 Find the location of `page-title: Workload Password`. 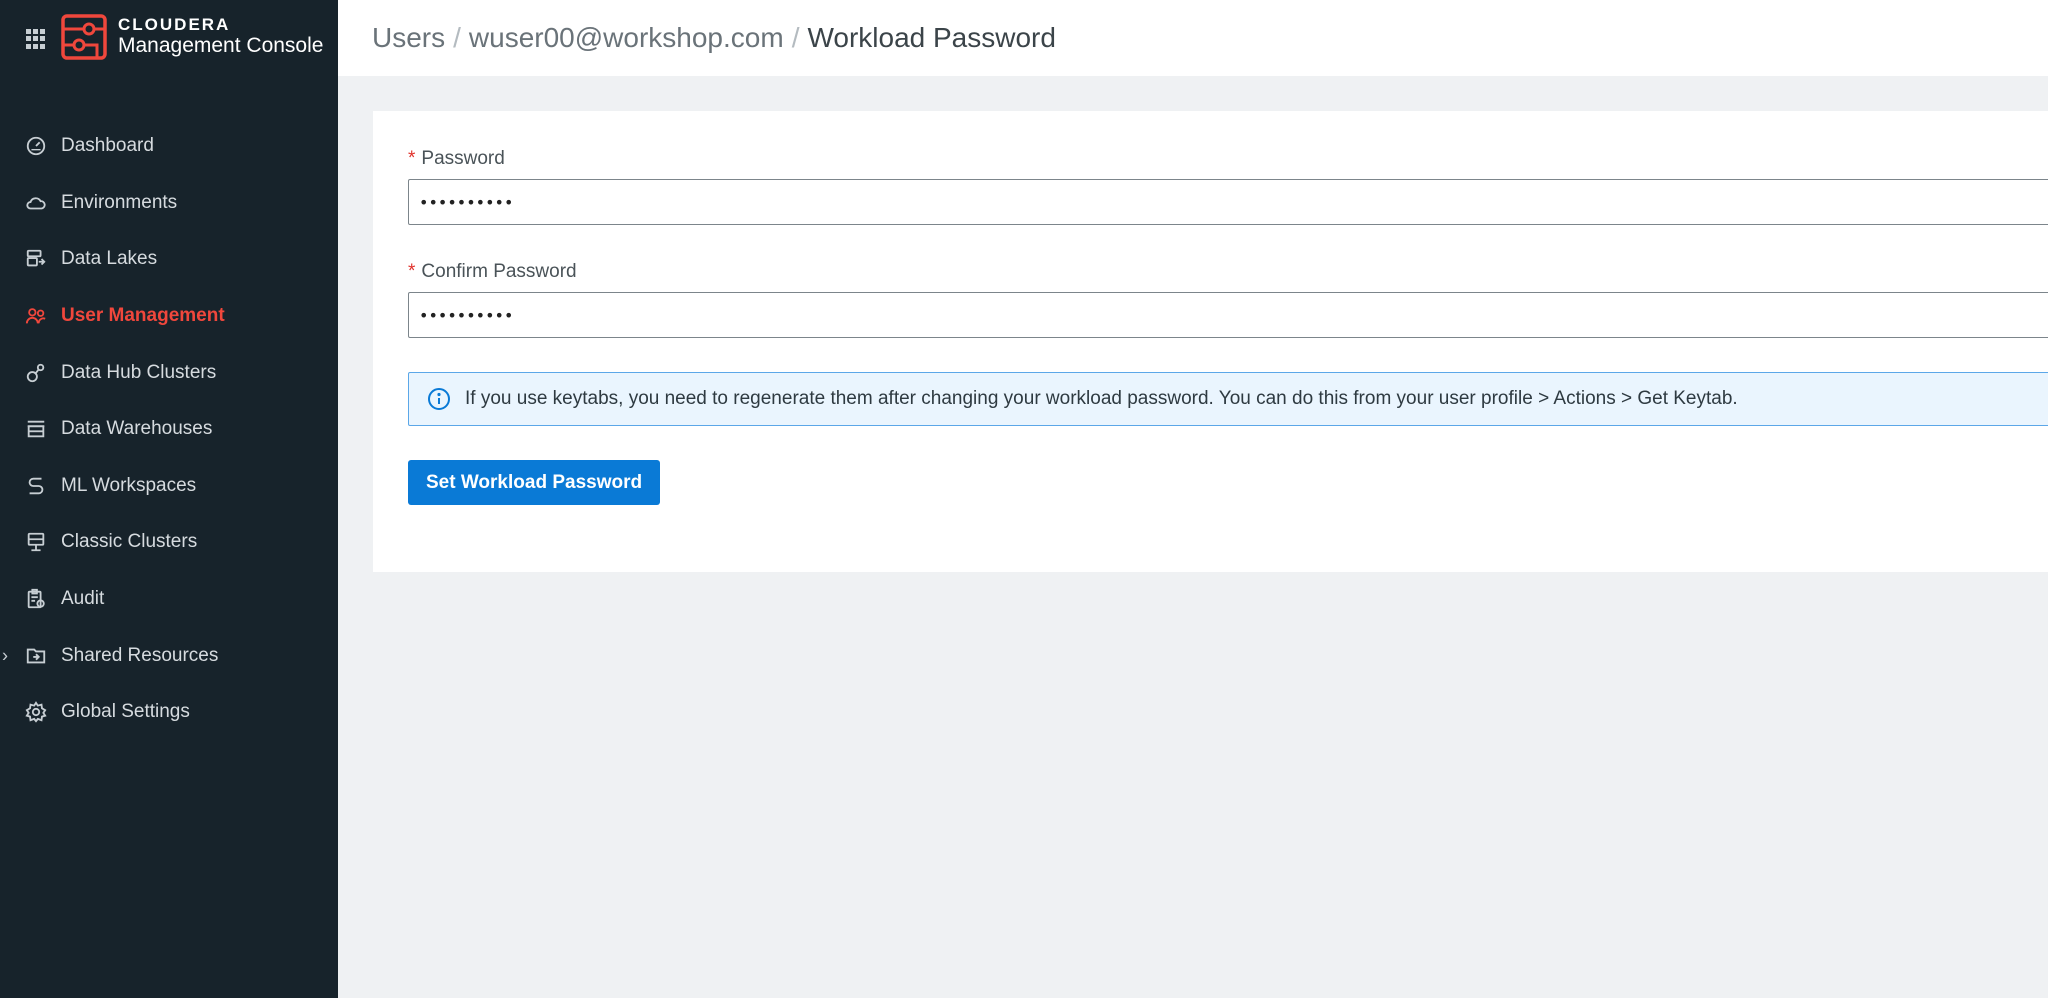

page-title: Workload Password is located at coordinates (931, 37).